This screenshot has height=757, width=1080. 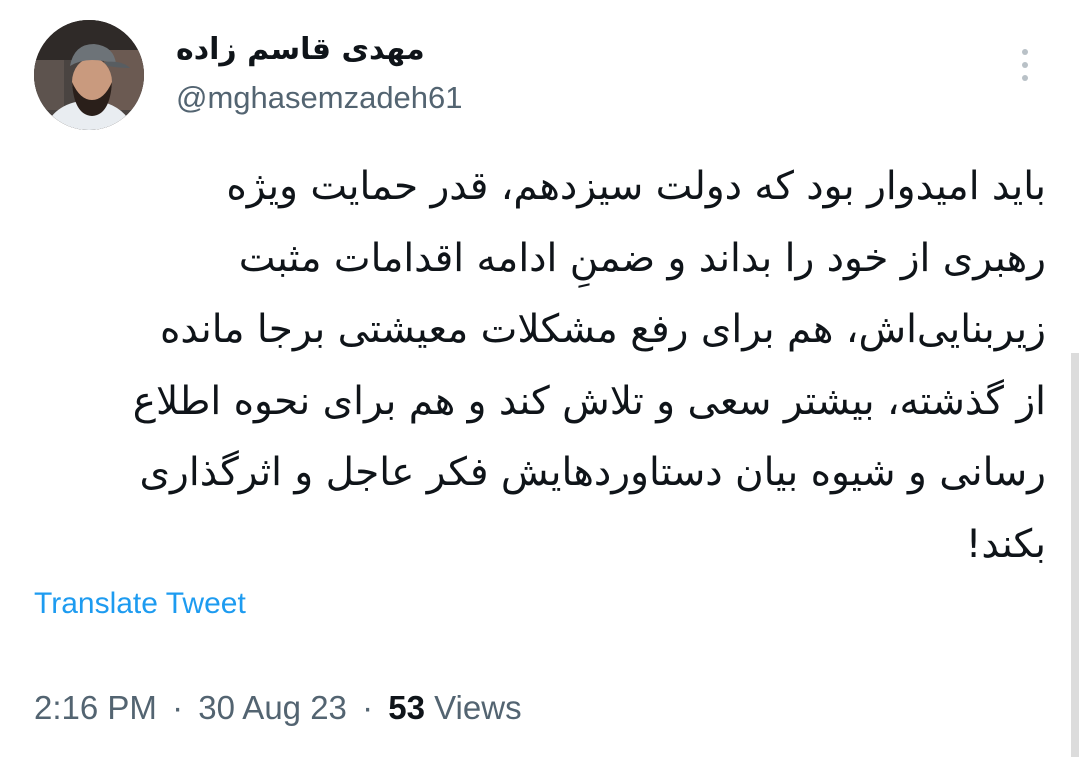 I want to click on scrollbar, so click(x=1075, y=555).